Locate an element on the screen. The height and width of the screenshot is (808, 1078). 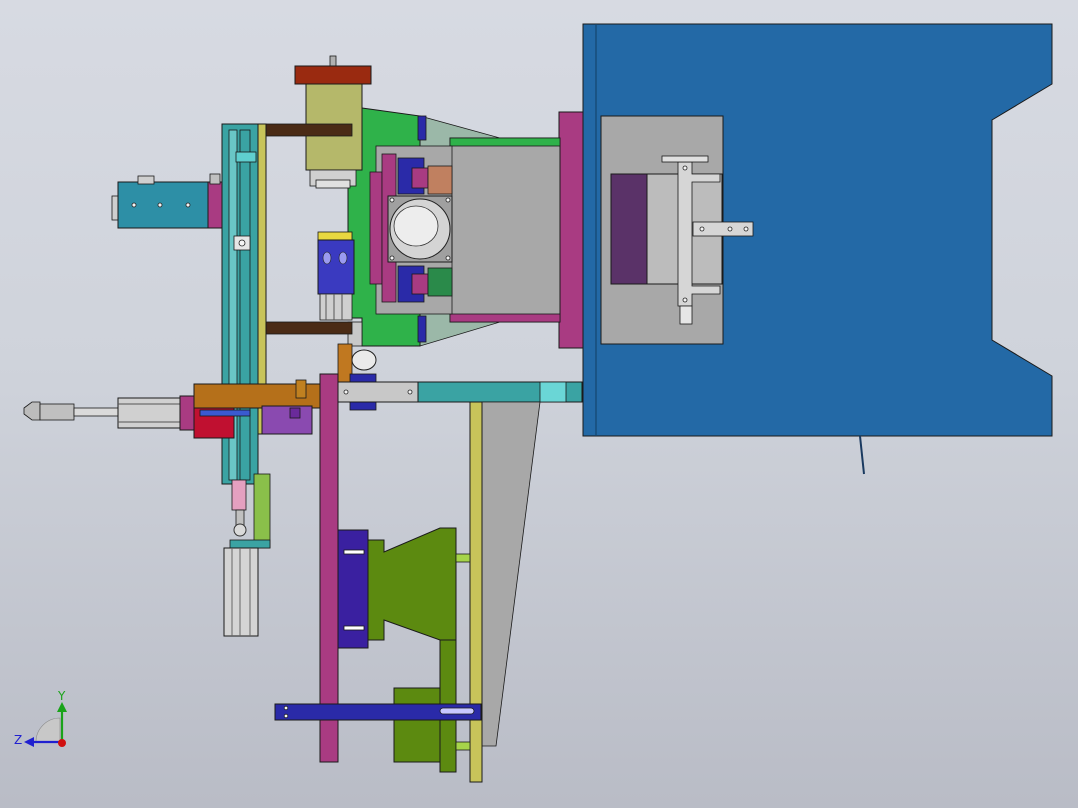
lower-actuator is located at coordinates (247, 555).